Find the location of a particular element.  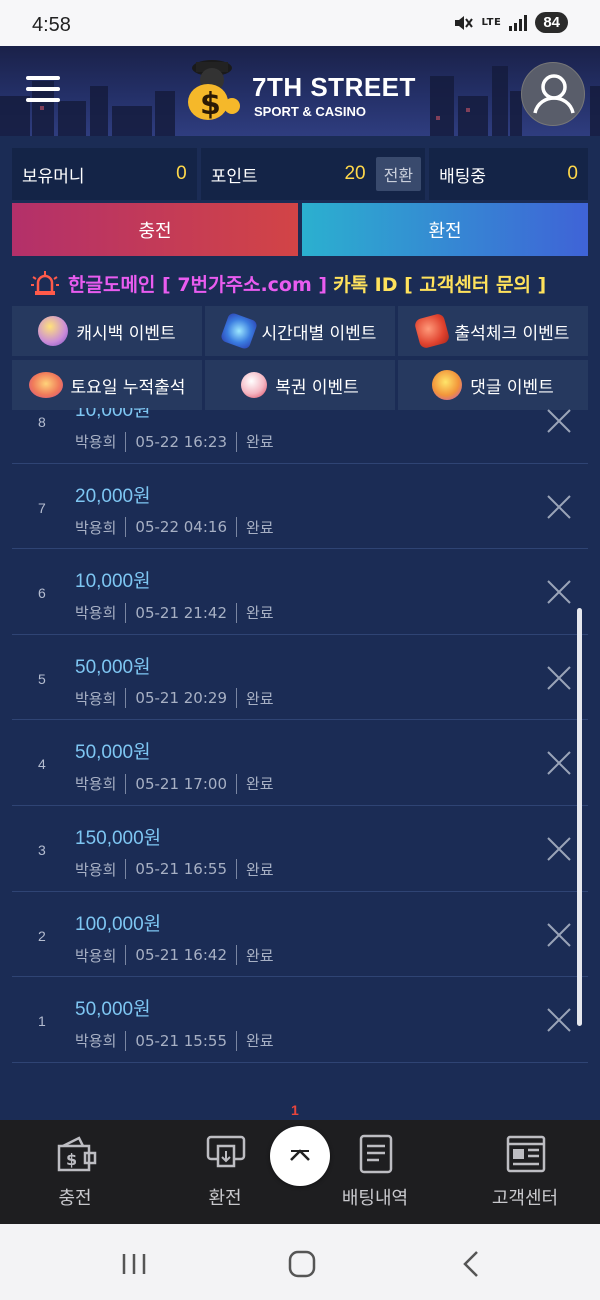

row-amount: 100,000원 is located at coordinates (118, 924).